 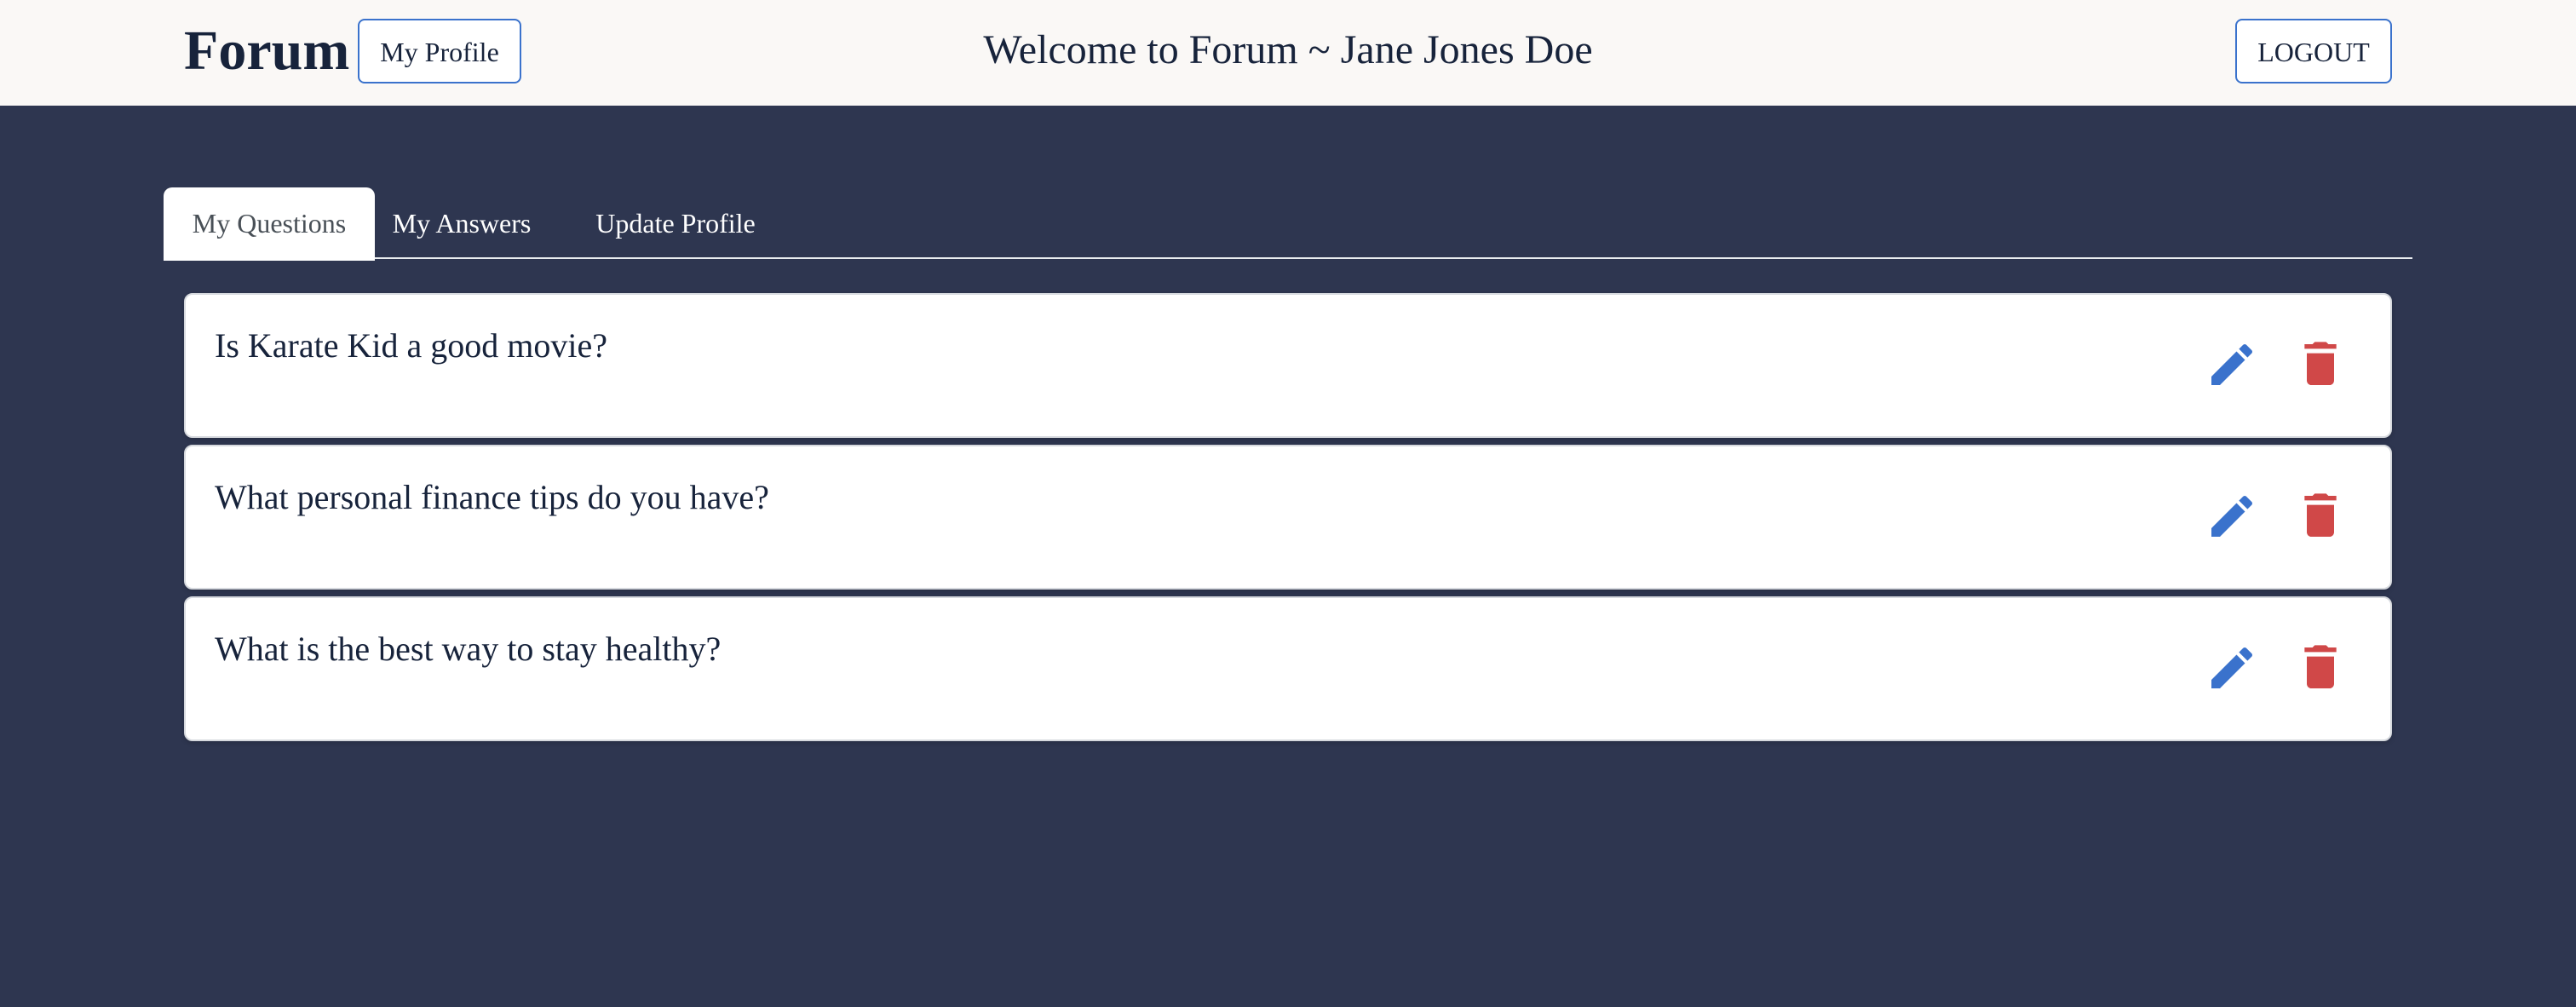 I want to click on tab-my-questions: My Questions, so click(x=269, y=224).